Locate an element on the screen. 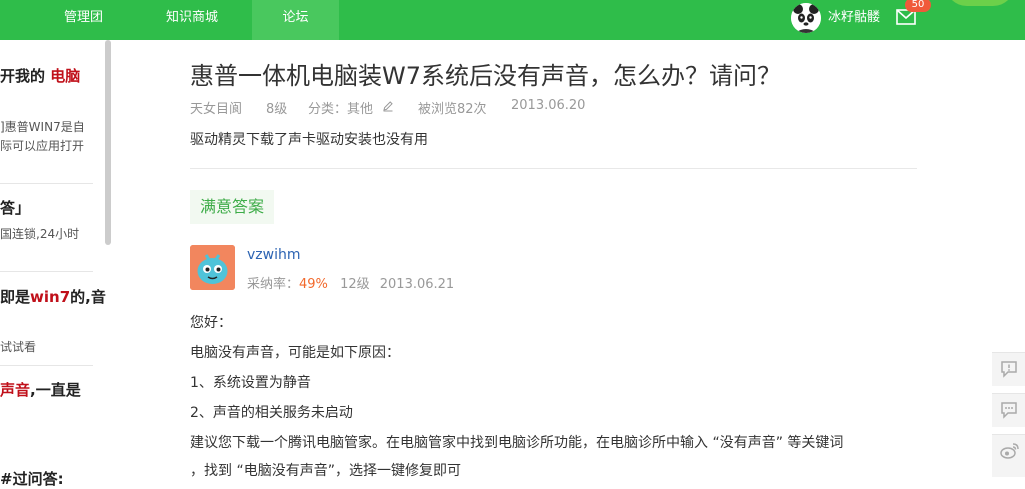 This screenshot has height=489, width=1025. related-item-title: 即是win7的,音 is located at coordinates (53, 296).